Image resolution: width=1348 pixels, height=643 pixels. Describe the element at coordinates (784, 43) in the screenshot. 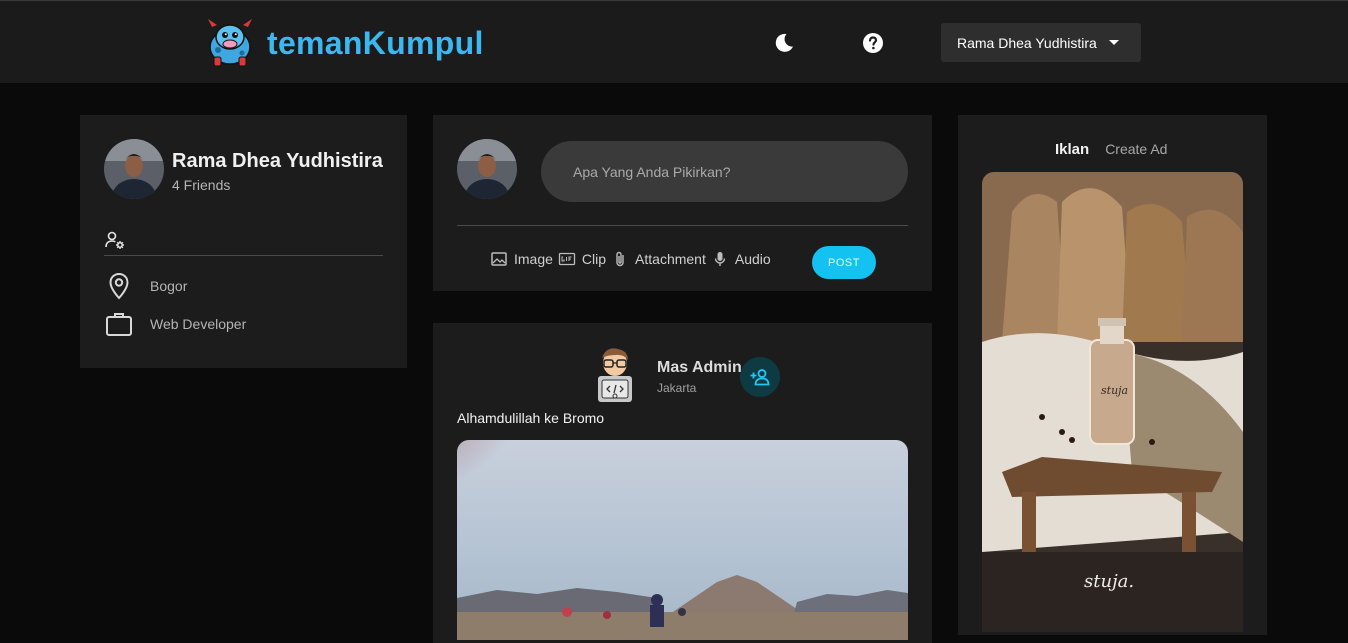

I see `moon-icon` at that location.